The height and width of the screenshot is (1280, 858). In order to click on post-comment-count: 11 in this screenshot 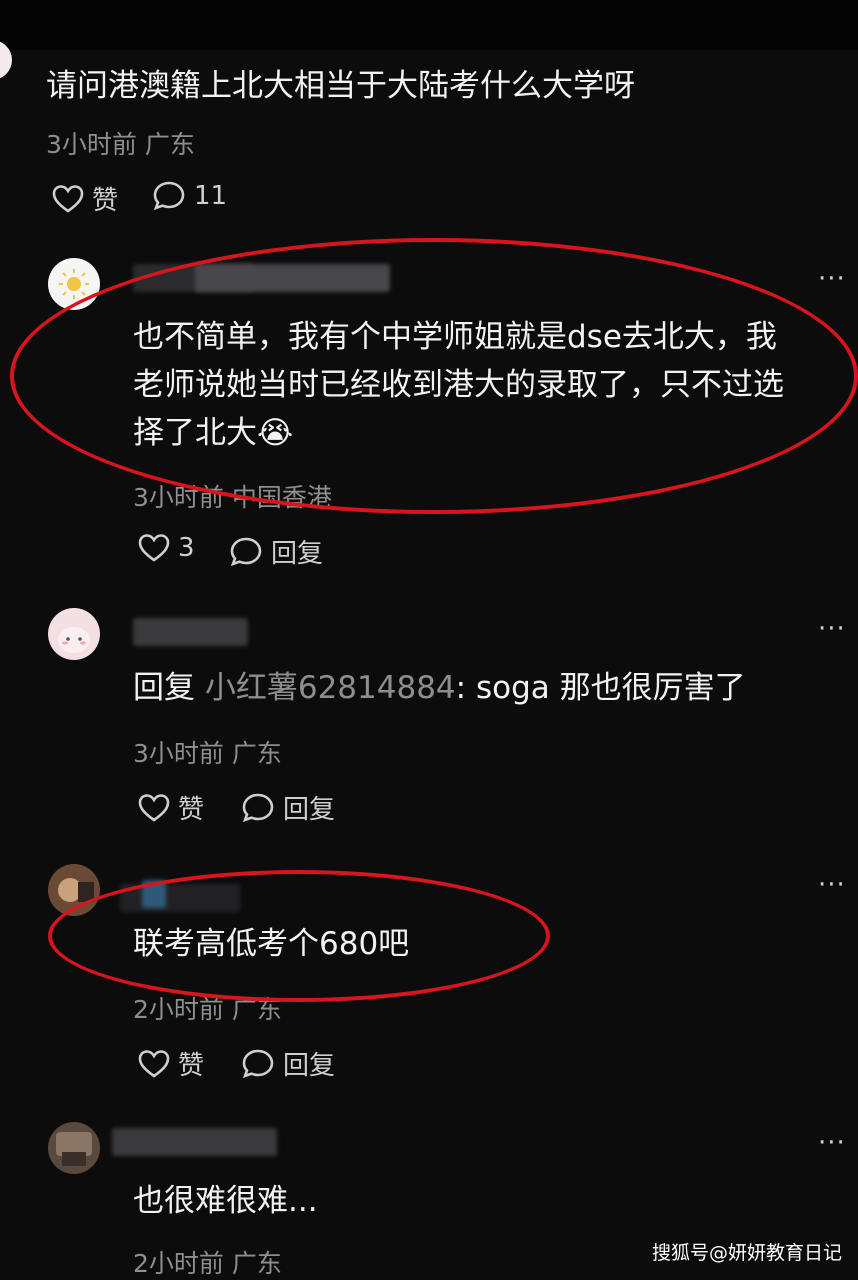, I will do `click(211, 196)`.